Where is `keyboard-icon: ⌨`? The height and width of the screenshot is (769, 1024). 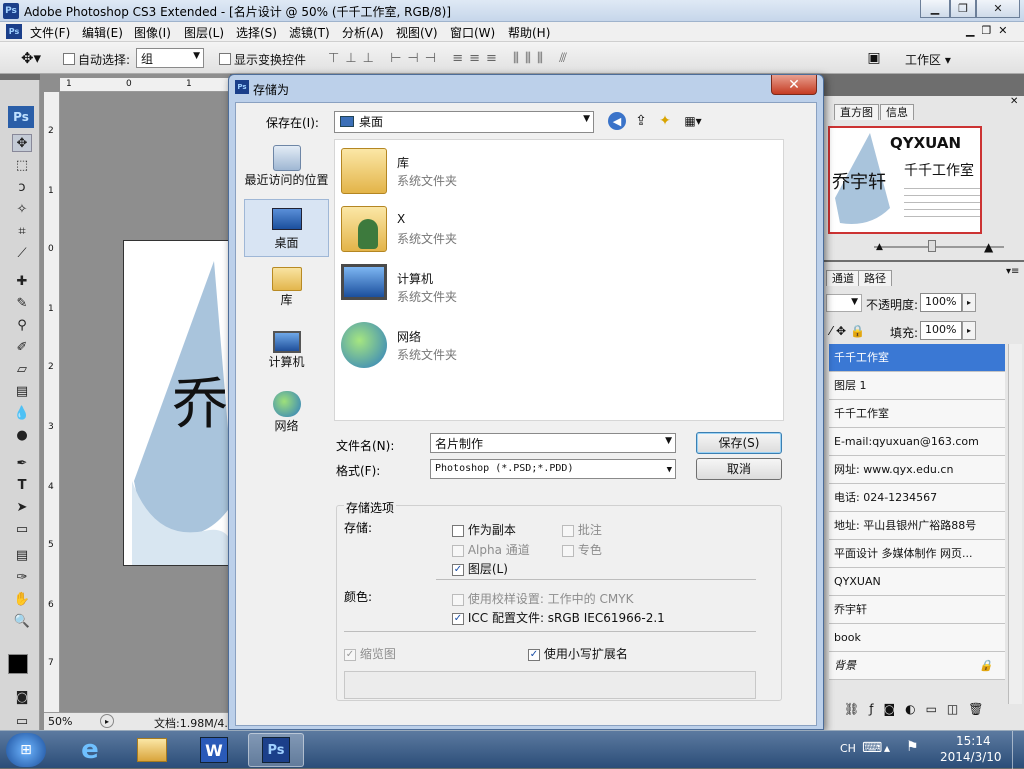 keyboard-icon: ⌨ is located at coordinates (872, 748).